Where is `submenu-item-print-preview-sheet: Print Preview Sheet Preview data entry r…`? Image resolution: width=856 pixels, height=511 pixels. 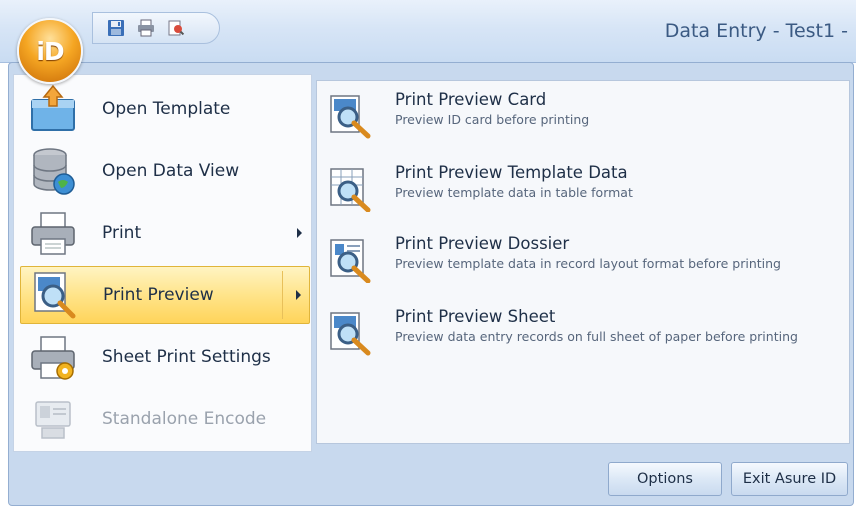 submenu-item-print-preview-sheet: Print Preview Sheet Preview data entry r… is located at coordinates (582, 331).